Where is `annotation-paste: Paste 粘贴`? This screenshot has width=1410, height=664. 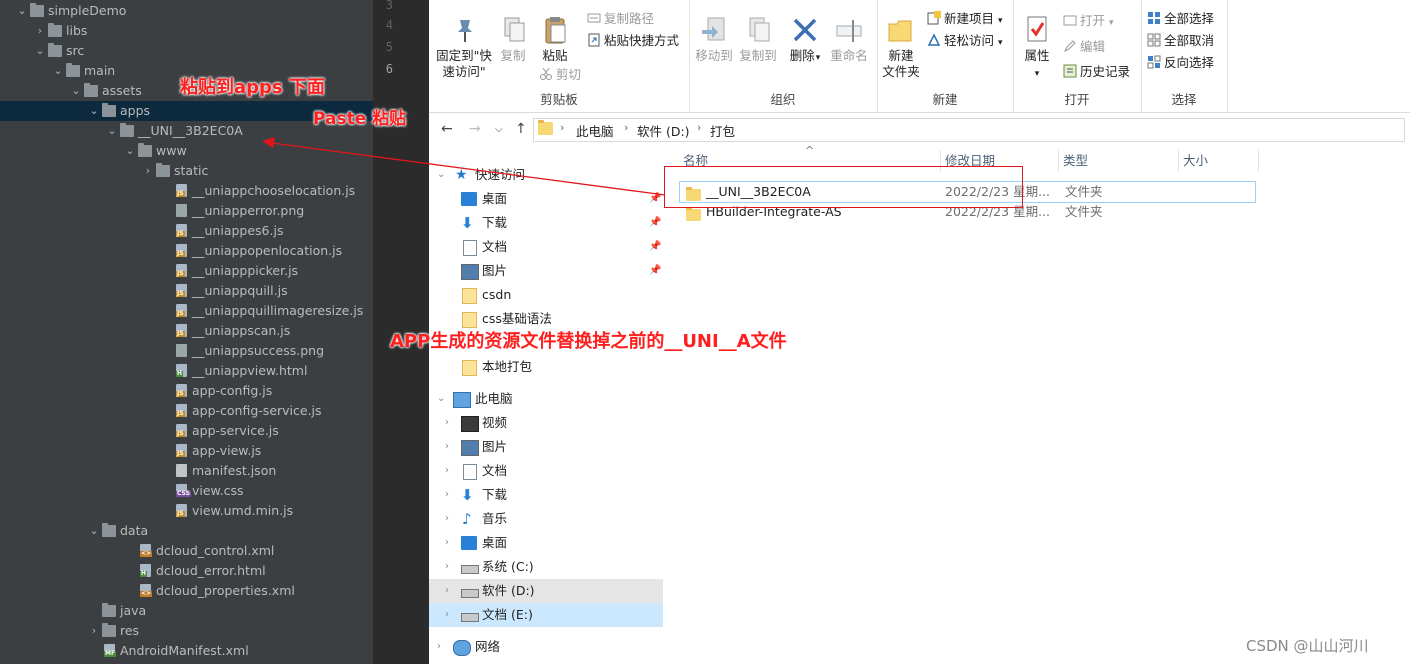 annotation-paste: Paste 粘贴 is located at coordinates (360, 119).